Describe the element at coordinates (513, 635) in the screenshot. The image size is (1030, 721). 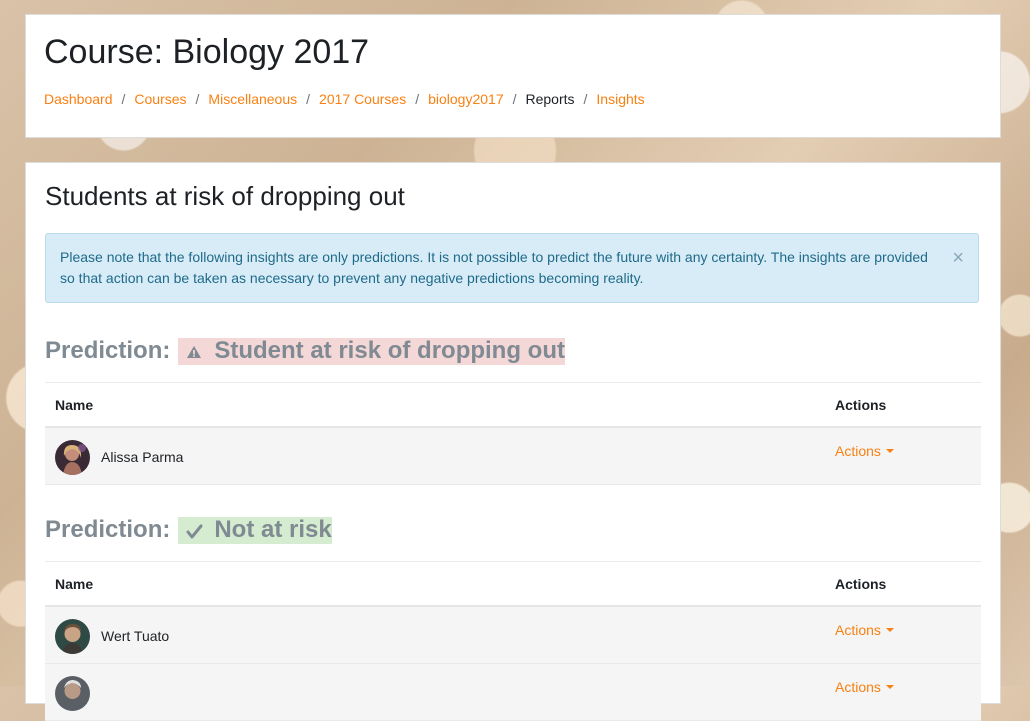
I see `table-row: Wert Tuato Actions` at that location.